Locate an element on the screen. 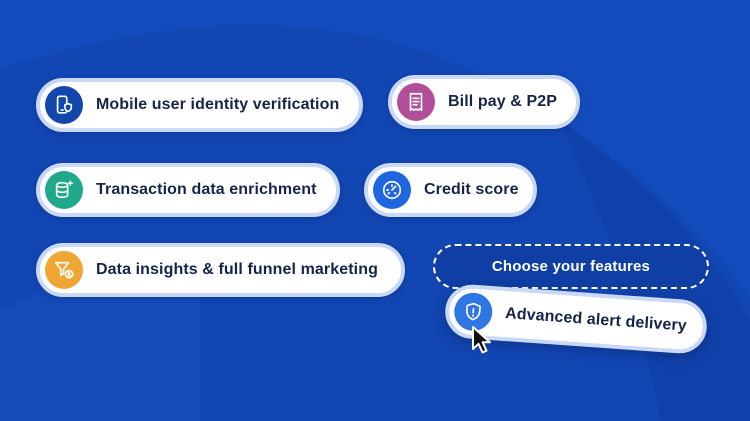 The width and height of the screenshot is (750, 421). pointer-cursor-icon is located at coordinates (481, 340).